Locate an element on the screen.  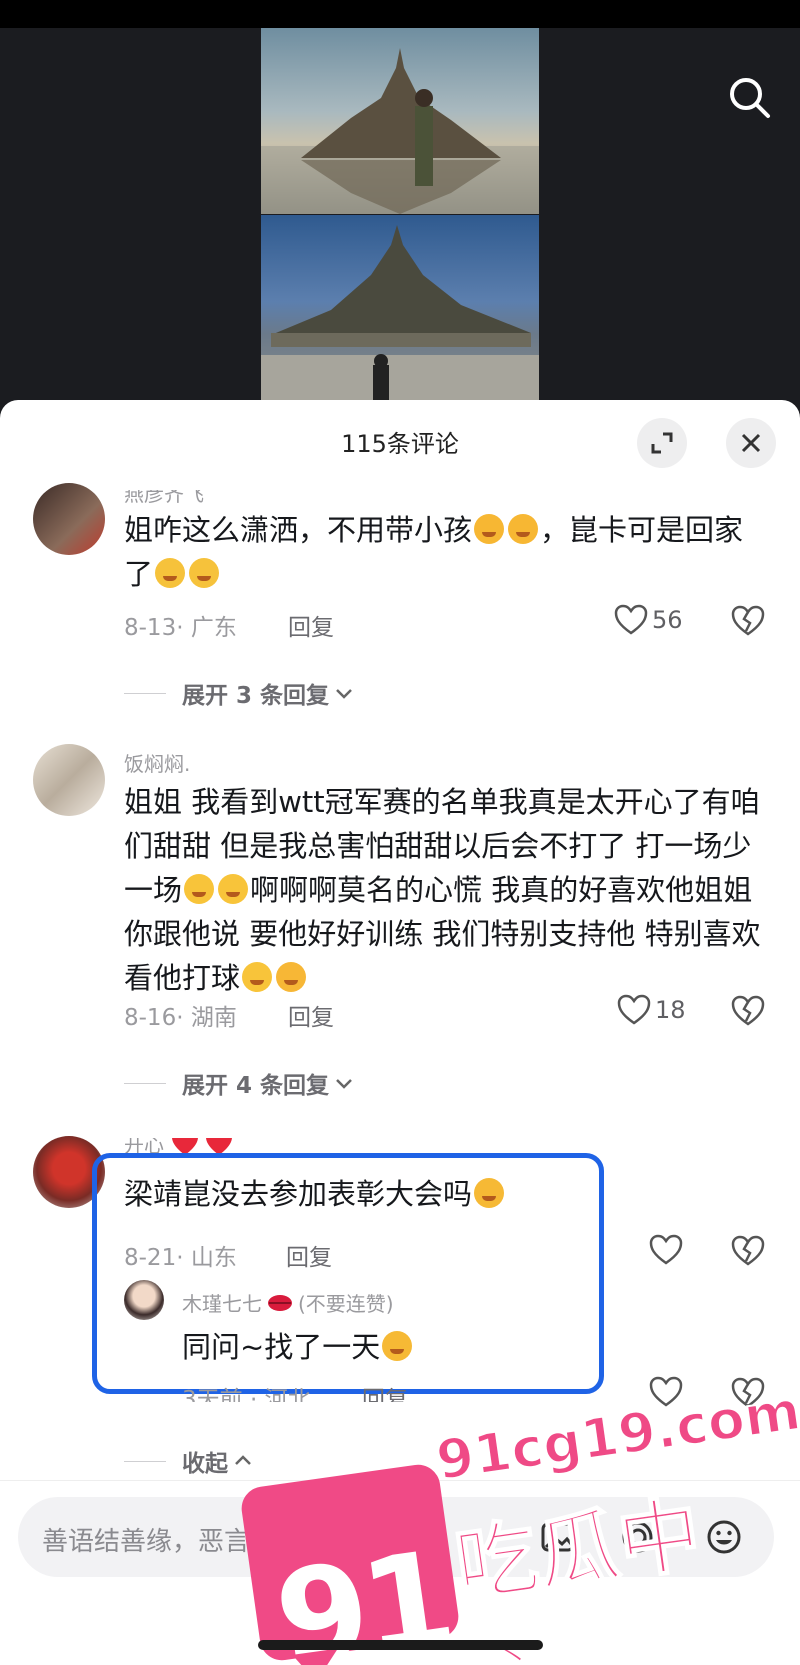
expand-replies: 展开 3 条回复 is located at coordinates (239, 693).